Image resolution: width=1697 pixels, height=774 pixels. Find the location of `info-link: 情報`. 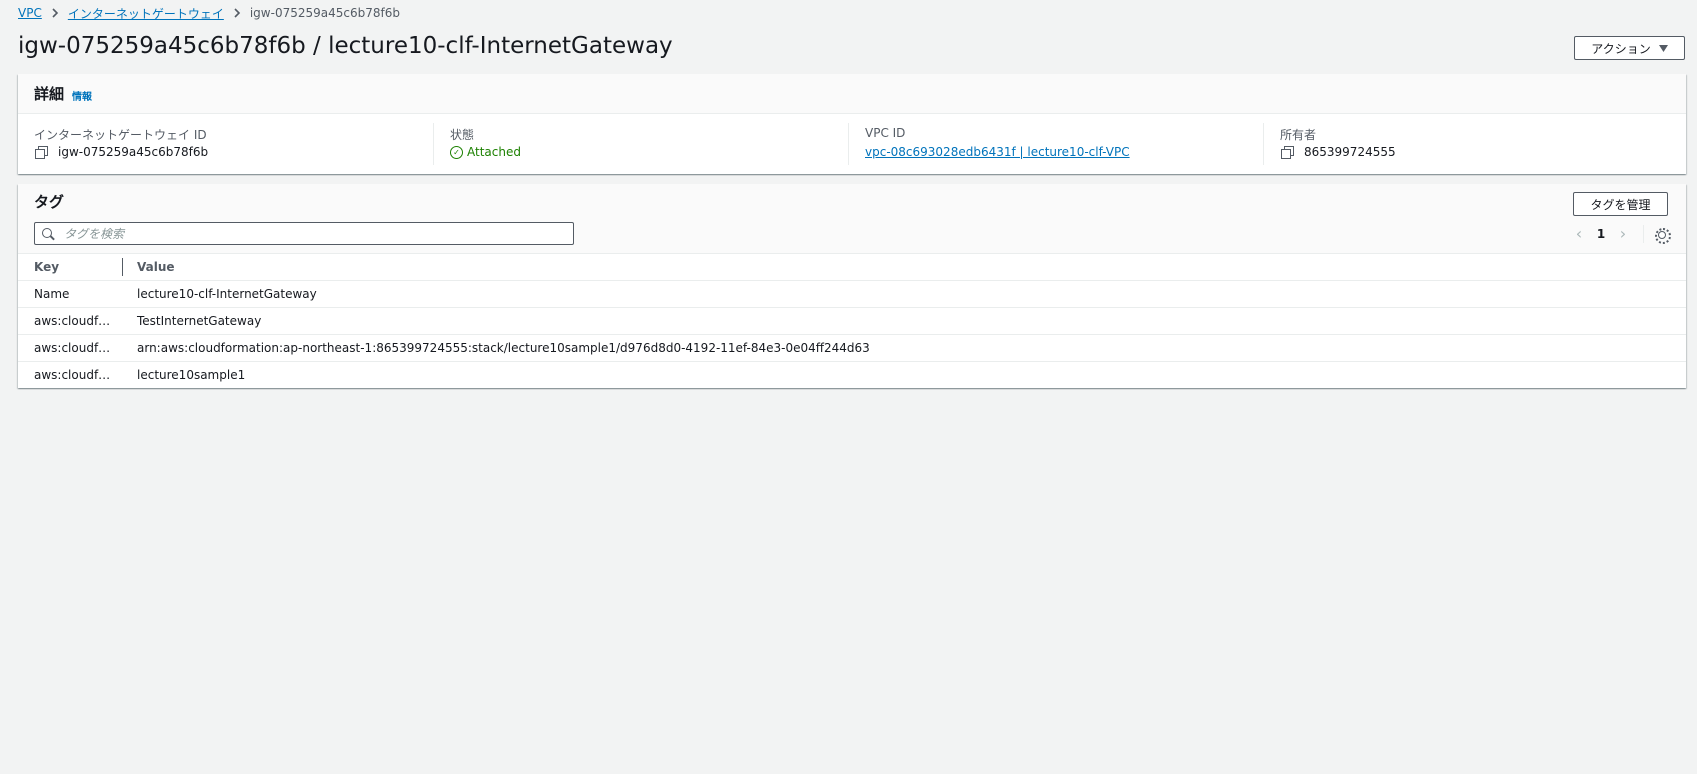

info-link: 情報 is located at coordinates (82, 95).